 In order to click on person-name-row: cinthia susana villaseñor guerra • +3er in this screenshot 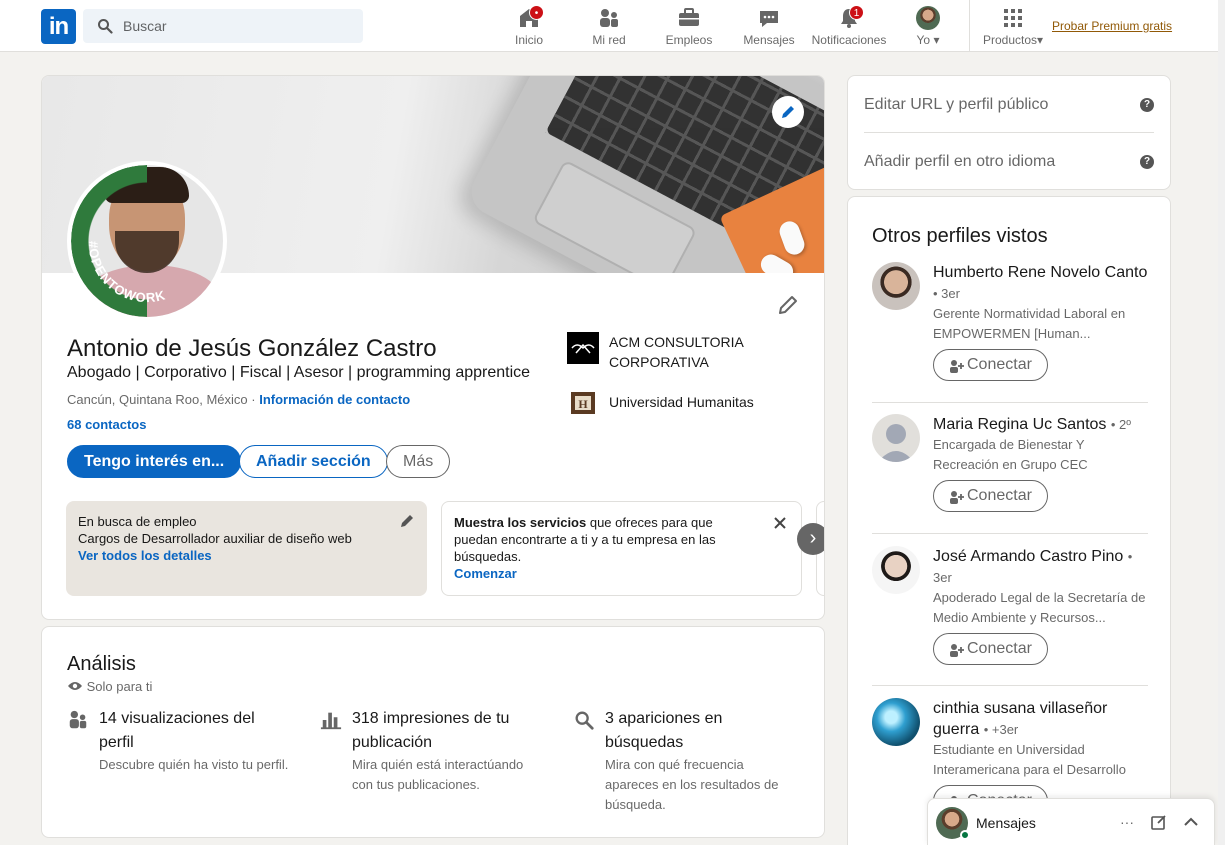, I will do `click(1040, 719)`.